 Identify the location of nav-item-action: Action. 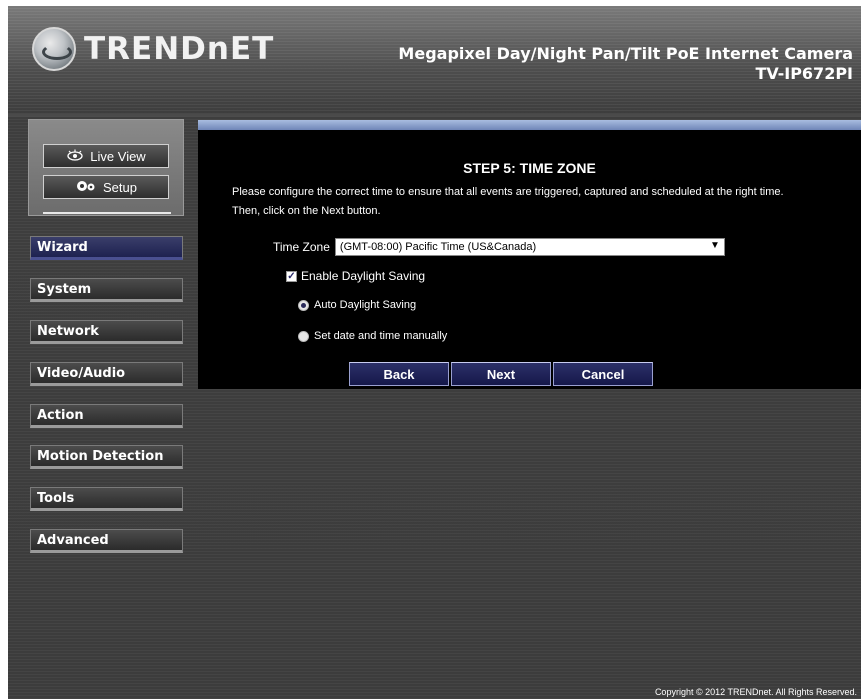
(106, 416).